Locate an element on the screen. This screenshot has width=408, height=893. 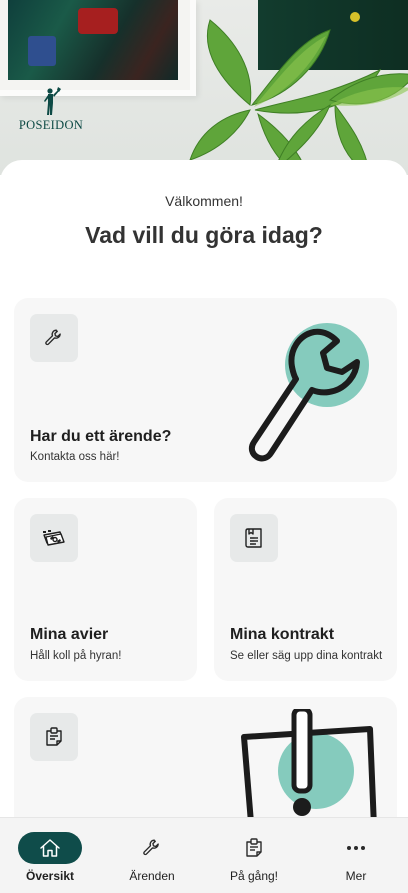
nav-upcoming-pill is located at coordinates (254, 848).